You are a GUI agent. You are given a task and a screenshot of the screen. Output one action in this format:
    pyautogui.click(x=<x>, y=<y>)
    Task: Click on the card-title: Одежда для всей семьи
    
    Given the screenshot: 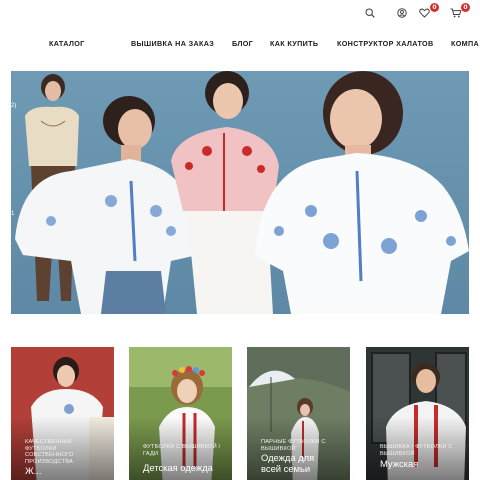 What is the action you would take?
    pyautogui.click(x=288, y=463)
    